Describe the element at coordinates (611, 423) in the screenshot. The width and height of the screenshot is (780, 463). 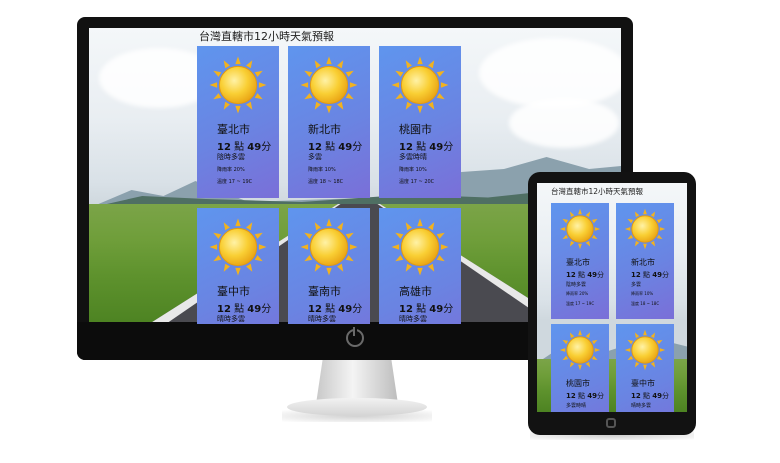
I see `home-button-icon` at that location.